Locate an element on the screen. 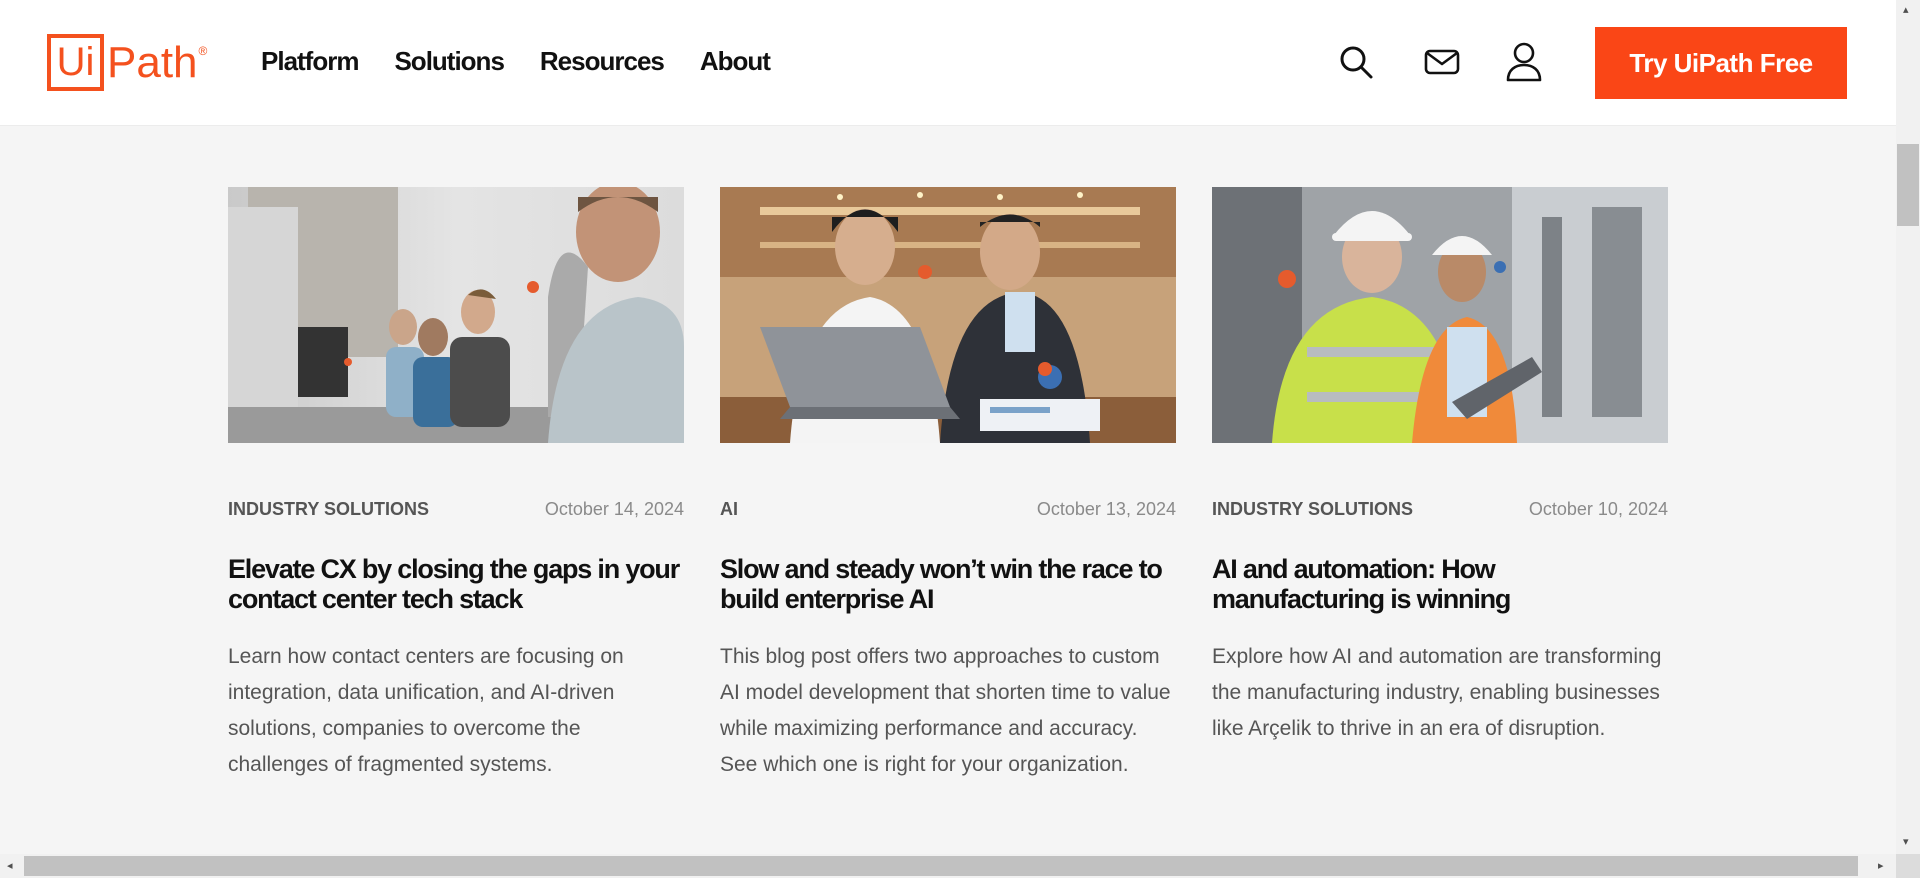 This screenshot has width=1920, height=878. logo-registered-mark: ® is located at coordinates (203, 51).